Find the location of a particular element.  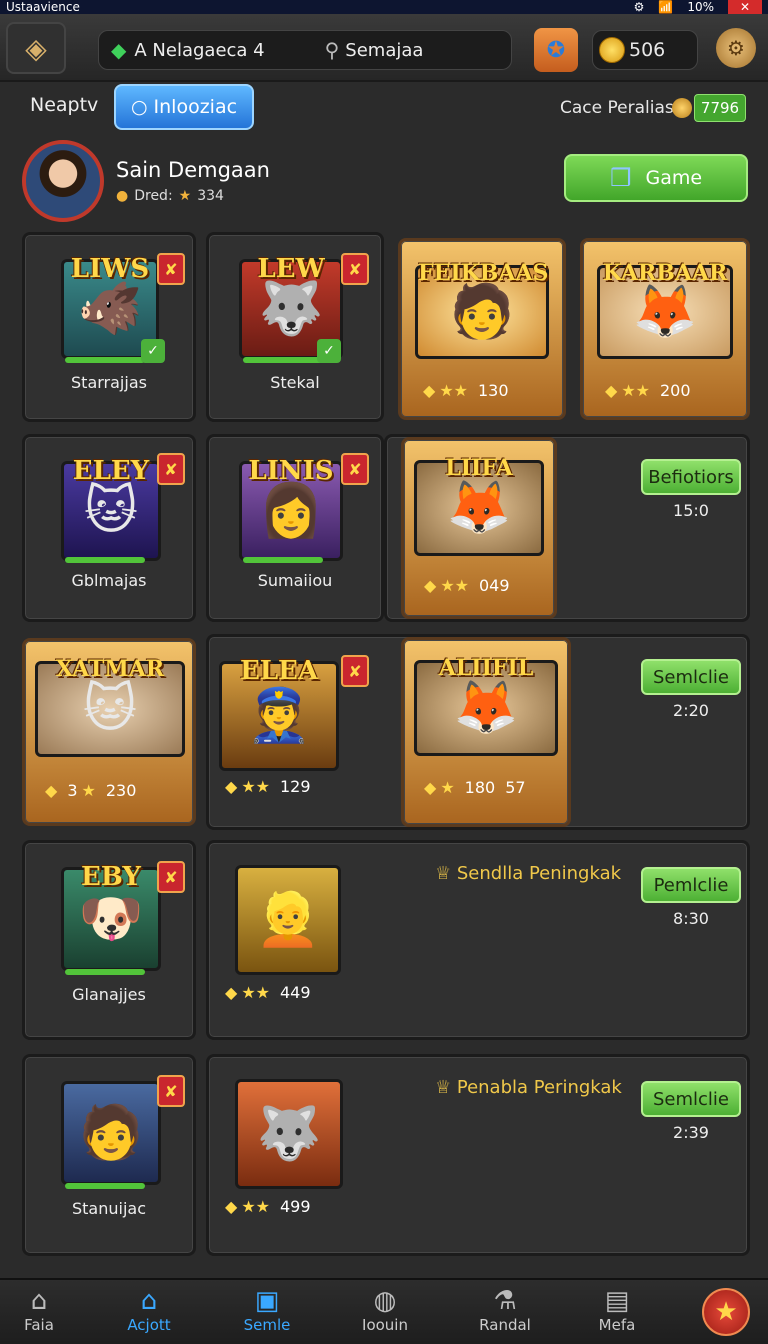

card-art: 👱 is located at coordinates (288, 920).